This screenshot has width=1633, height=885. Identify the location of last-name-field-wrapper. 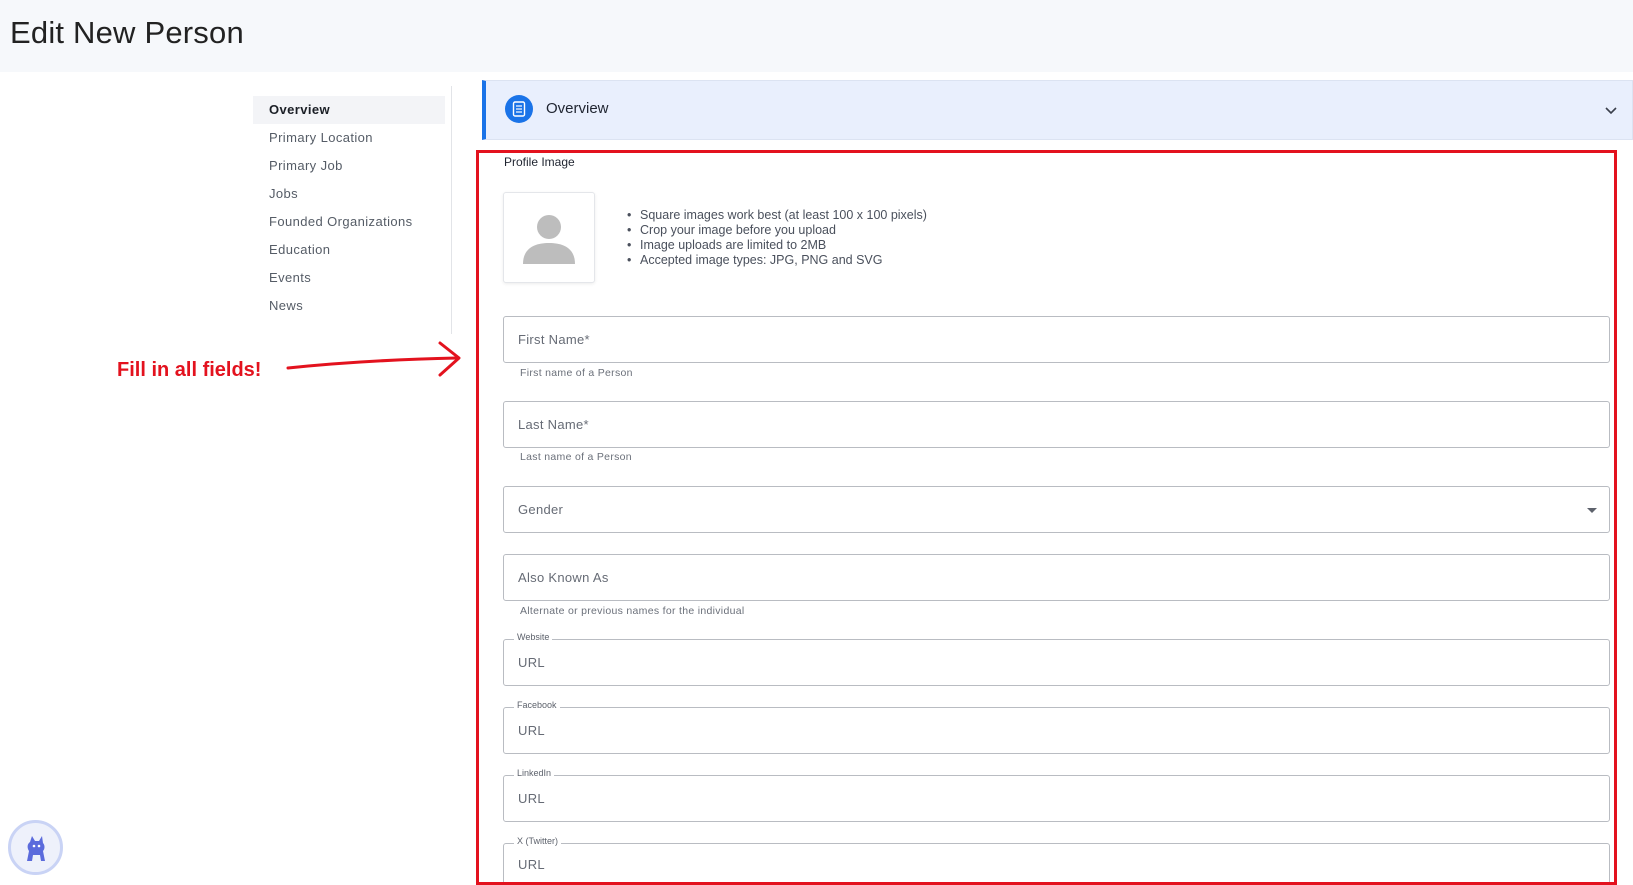
(1056, 424).